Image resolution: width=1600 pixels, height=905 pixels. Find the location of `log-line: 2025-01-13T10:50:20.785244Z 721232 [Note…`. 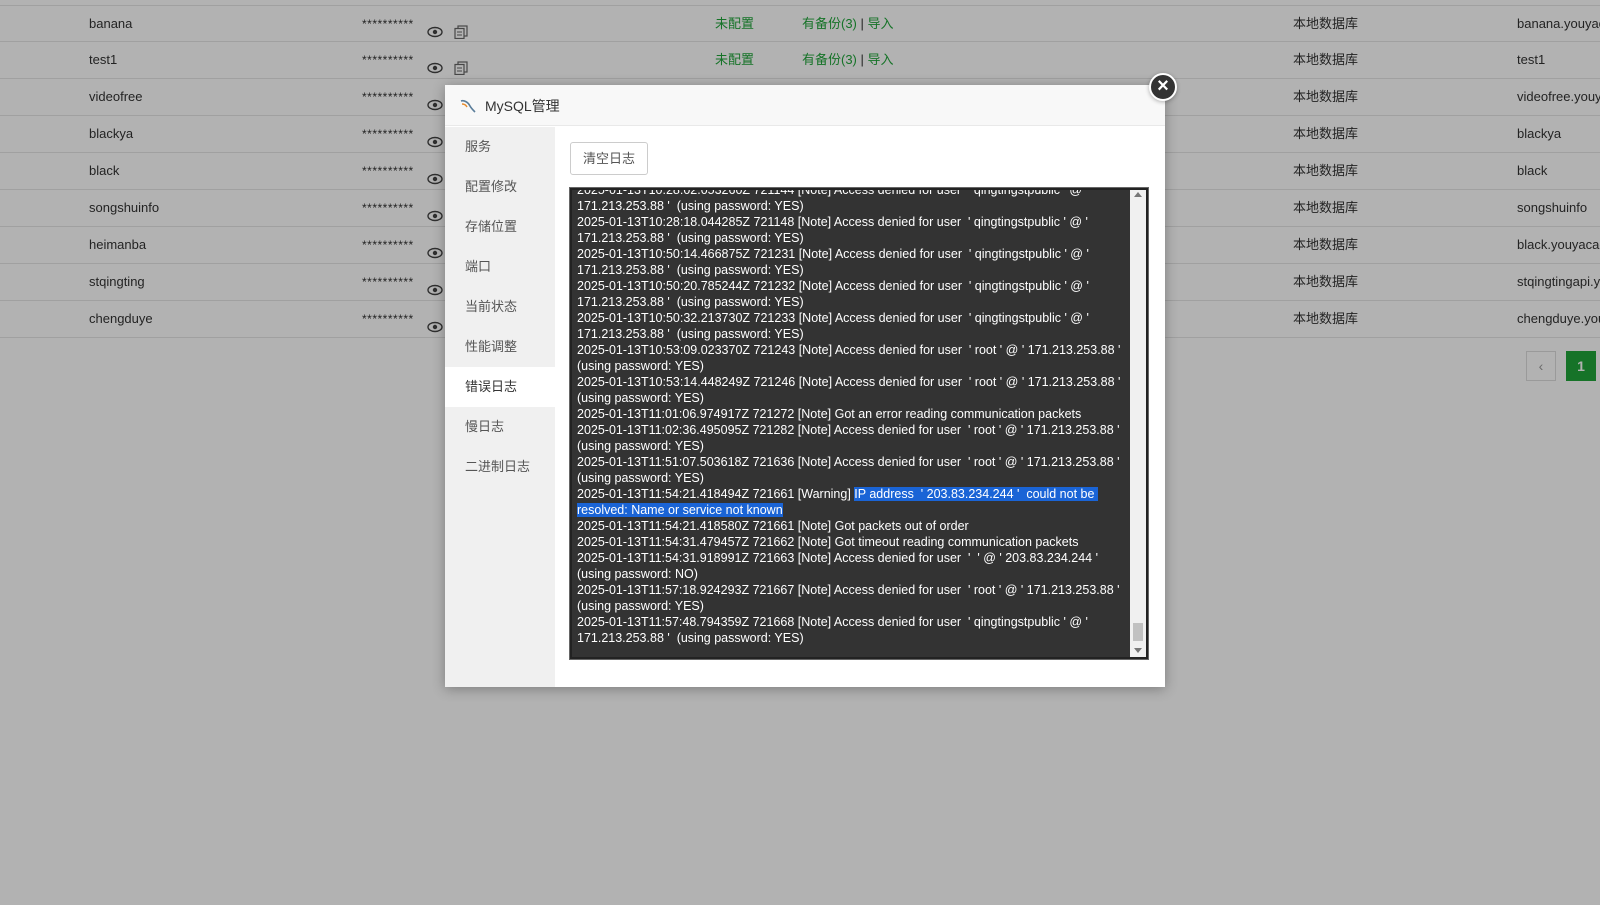

log-line: 2025-01-13T10:50:20.785244Z 721232 [Note… is located at coordinates (852, 294).